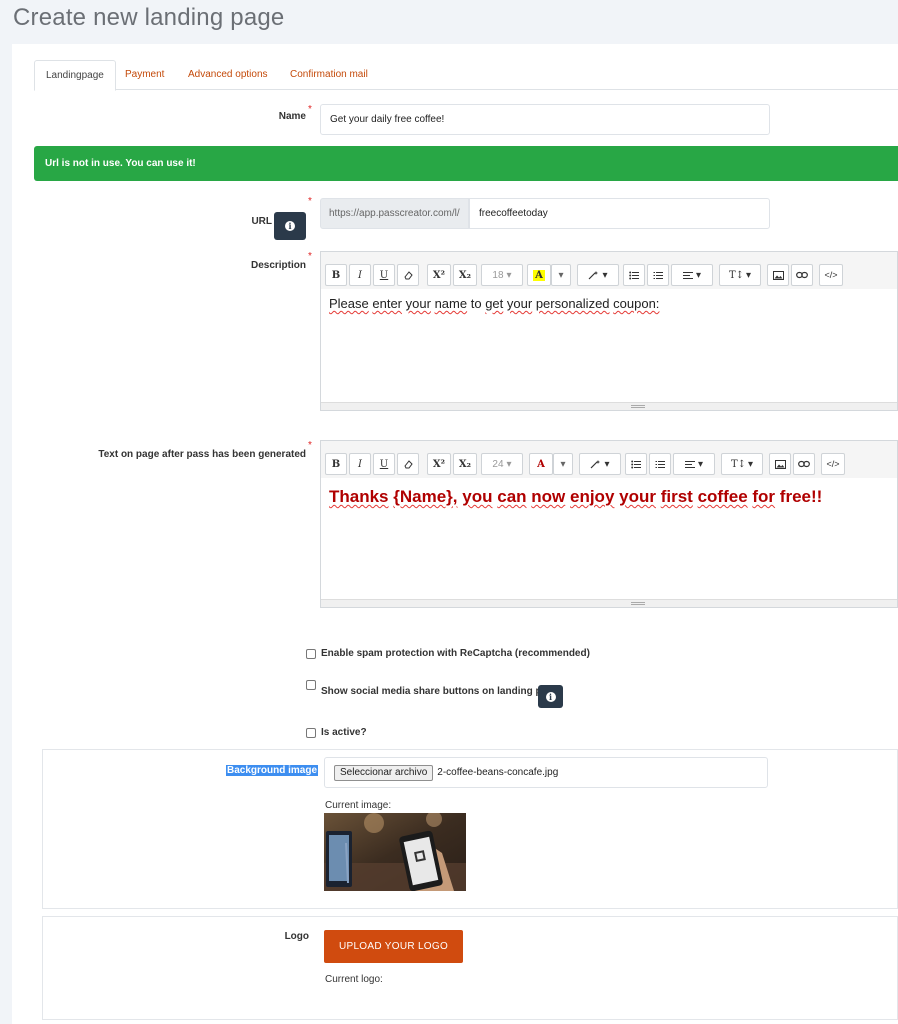  What do you see at coordinates (592, 496) in the screenshot?
I see `after-pass-word: enjoy` at bounding box center [592, 496].